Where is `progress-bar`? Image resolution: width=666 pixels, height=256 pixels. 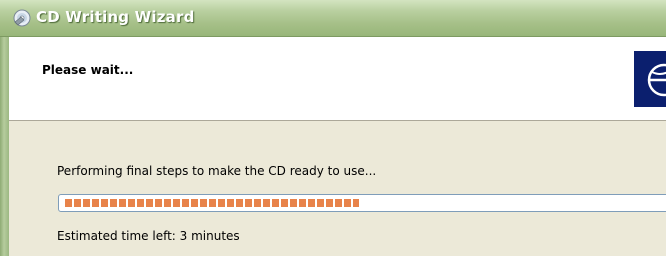
progress-bar is located at coordinates (362, 203).